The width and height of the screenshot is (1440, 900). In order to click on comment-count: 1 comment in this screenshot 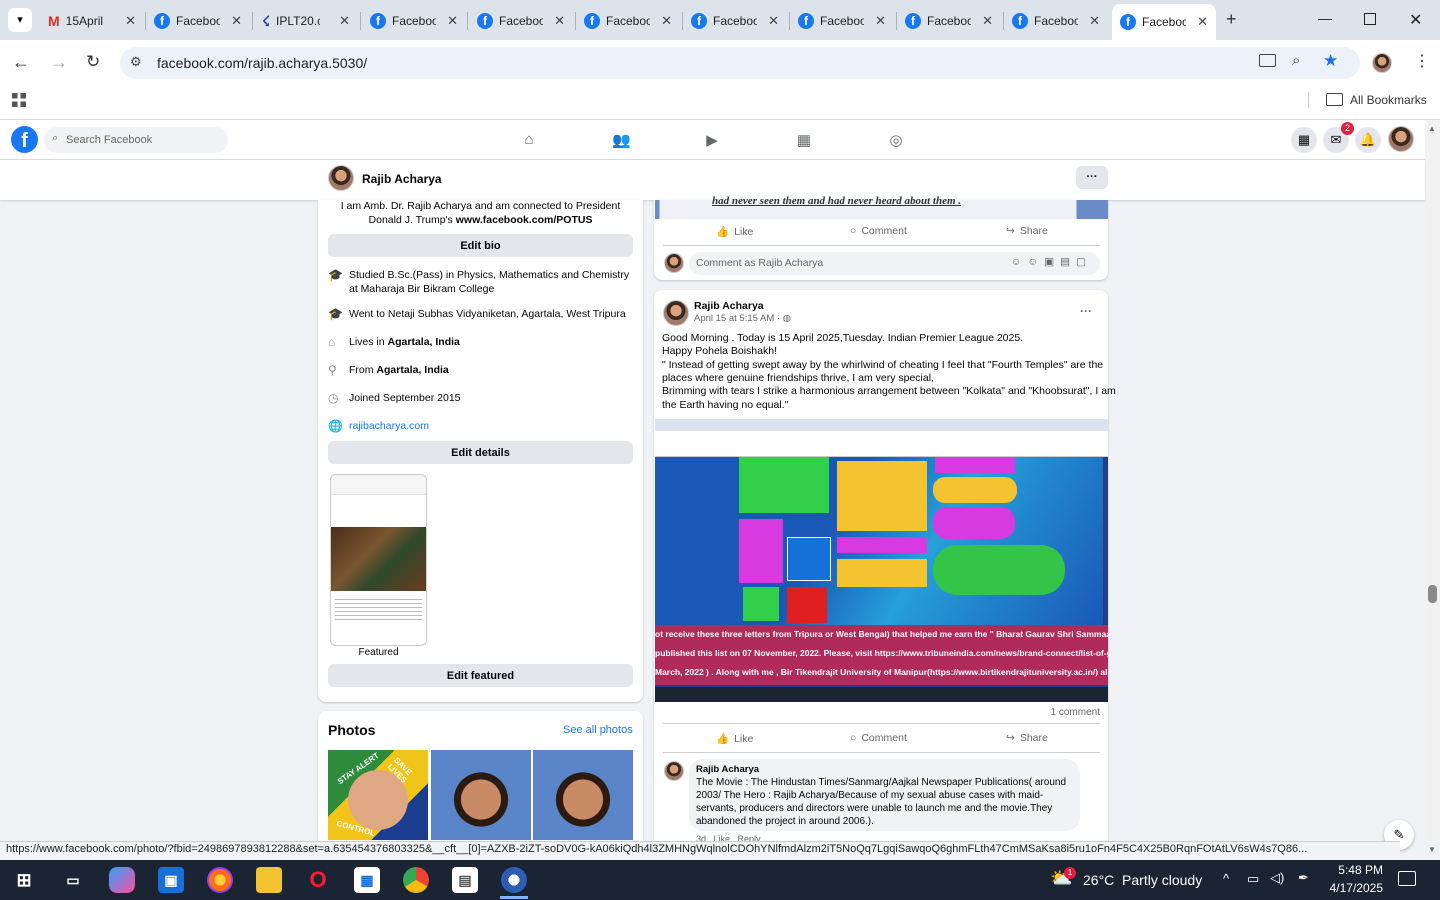, I will do `click(1050, 712)`.